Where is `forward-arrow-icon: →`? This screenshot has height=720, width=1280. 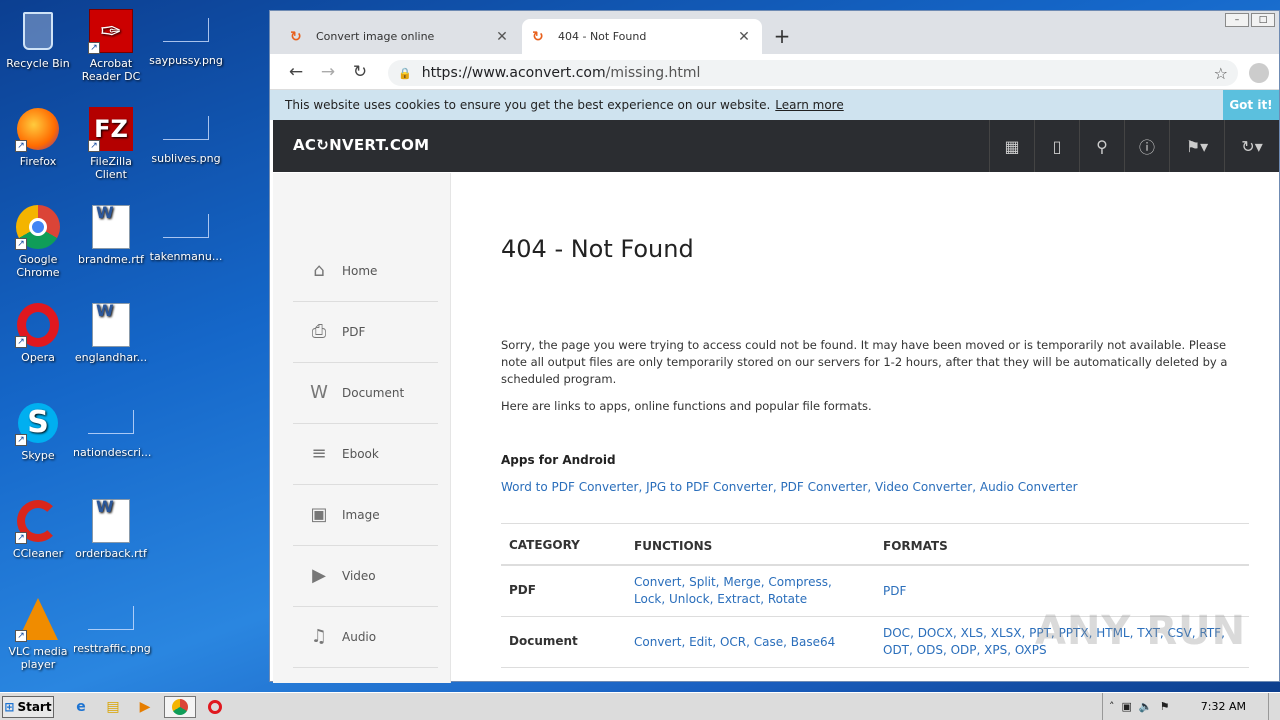 forward-arrow-icon: → is located at coordinates (328, 72).